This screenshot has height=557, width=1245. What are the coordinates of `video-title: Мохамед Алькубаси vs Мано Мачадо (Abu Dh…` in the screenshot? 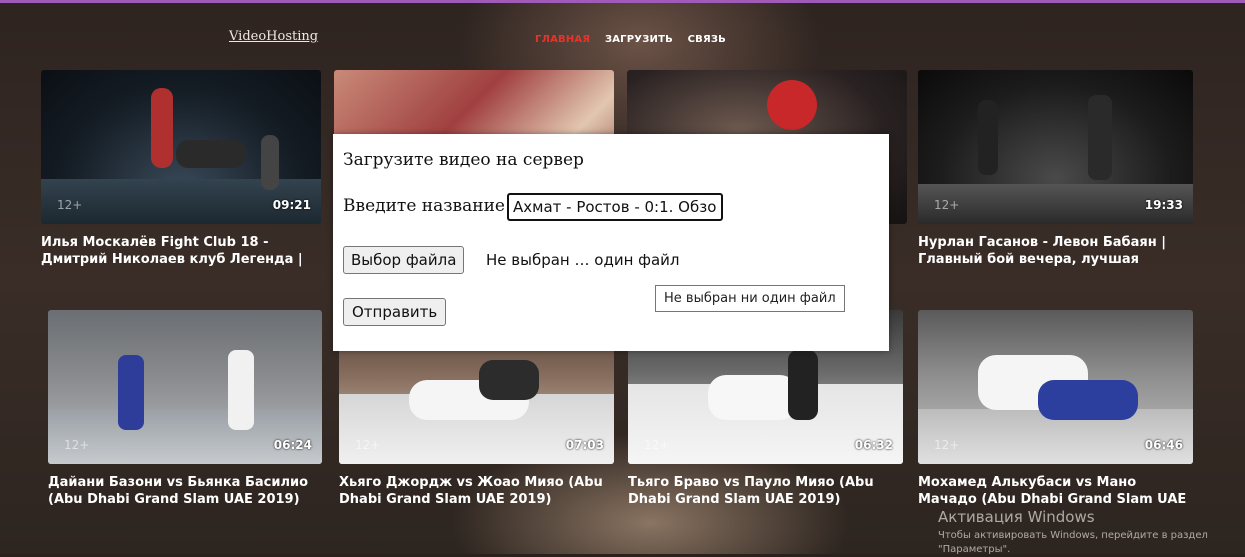 It's located at (1055, 491).